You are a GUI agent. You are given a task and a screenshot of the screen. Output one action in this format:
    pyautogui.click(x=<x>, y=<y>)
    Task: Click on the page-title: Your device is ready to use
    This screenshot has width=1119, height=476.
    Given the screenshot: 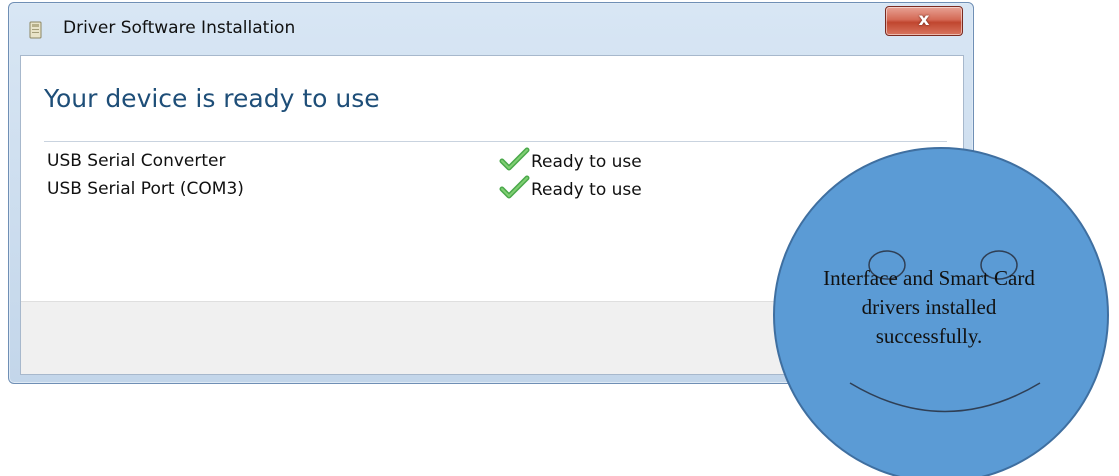 What is the action you would take?
    pyautogui.click(x=212, y=98)
    